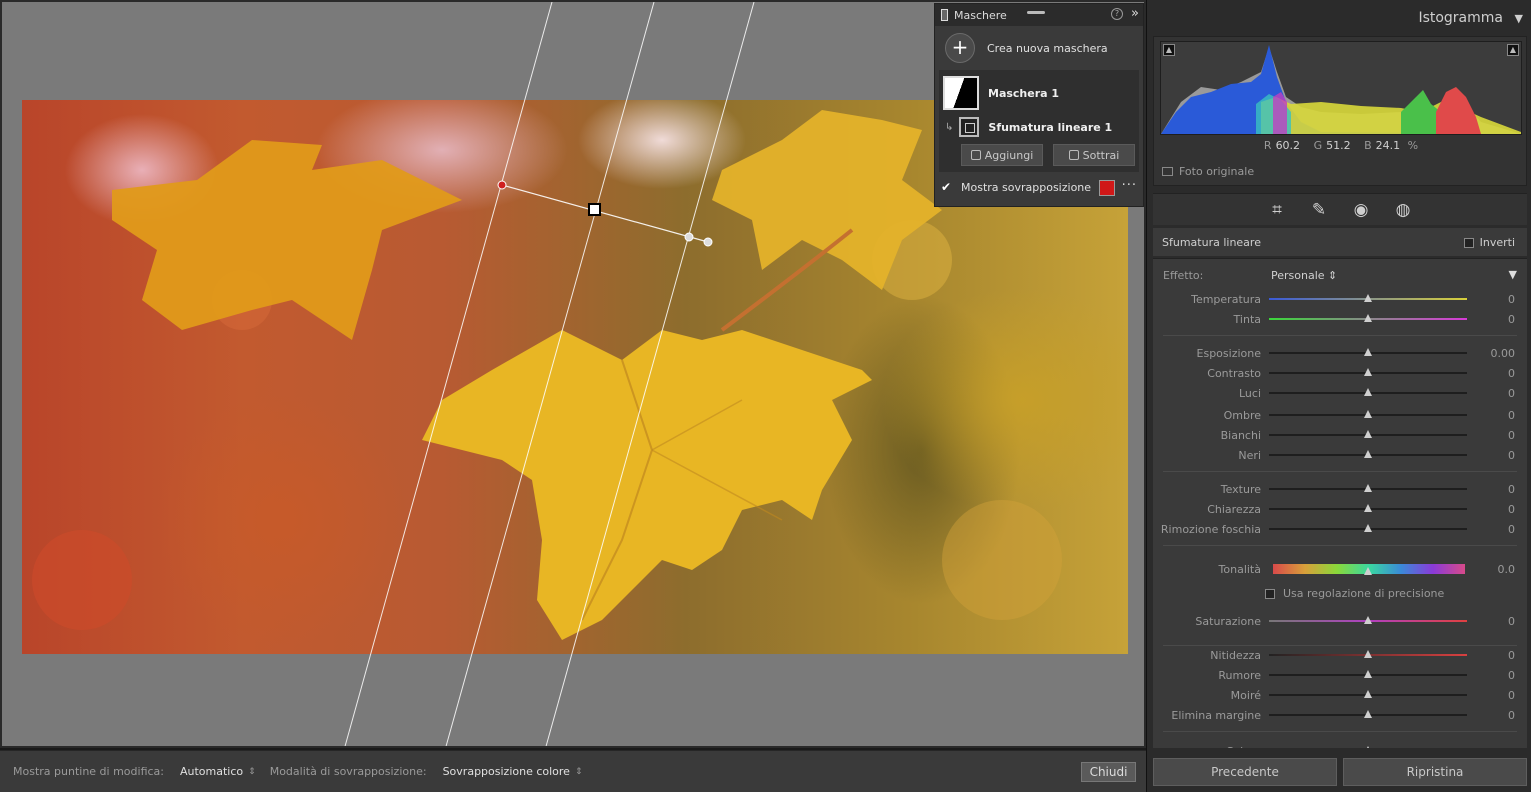  What do you see at coordinates (1339, 18) in the screenshot?
I see `histogram-header: Istogramma ▼` at bounding box center [1339, 18].